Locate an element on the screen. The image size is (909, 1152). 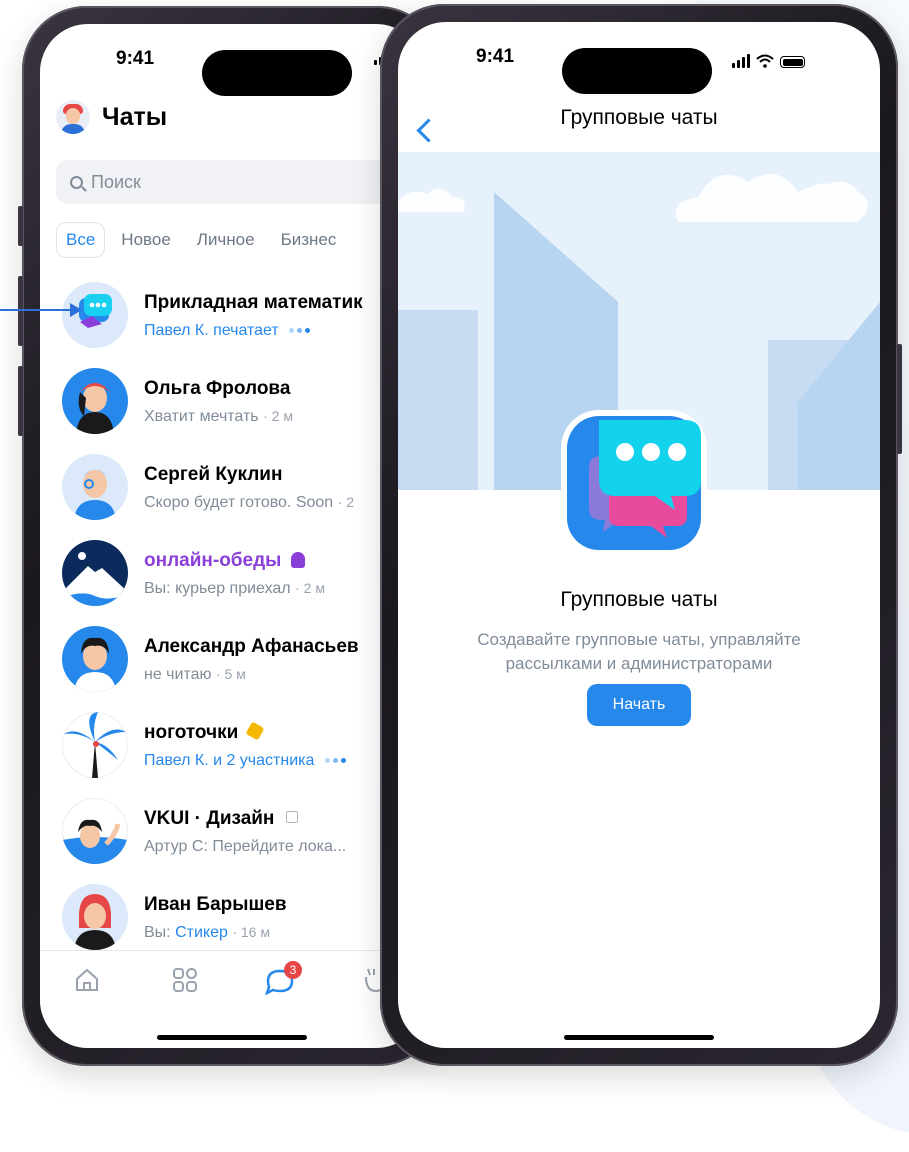
chat-preview: Павел К. печатает is located at coordinates (227, 331).